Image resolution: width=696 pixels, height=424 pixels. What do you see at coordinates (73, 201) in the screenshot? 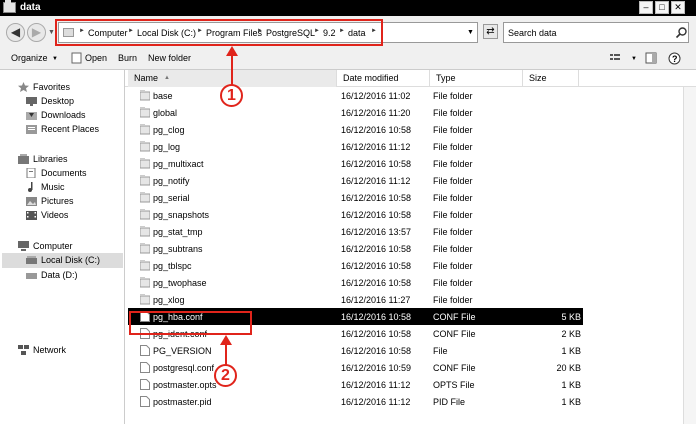
I see `nav-pictures: Pictures` at bounding box center [73, 201].